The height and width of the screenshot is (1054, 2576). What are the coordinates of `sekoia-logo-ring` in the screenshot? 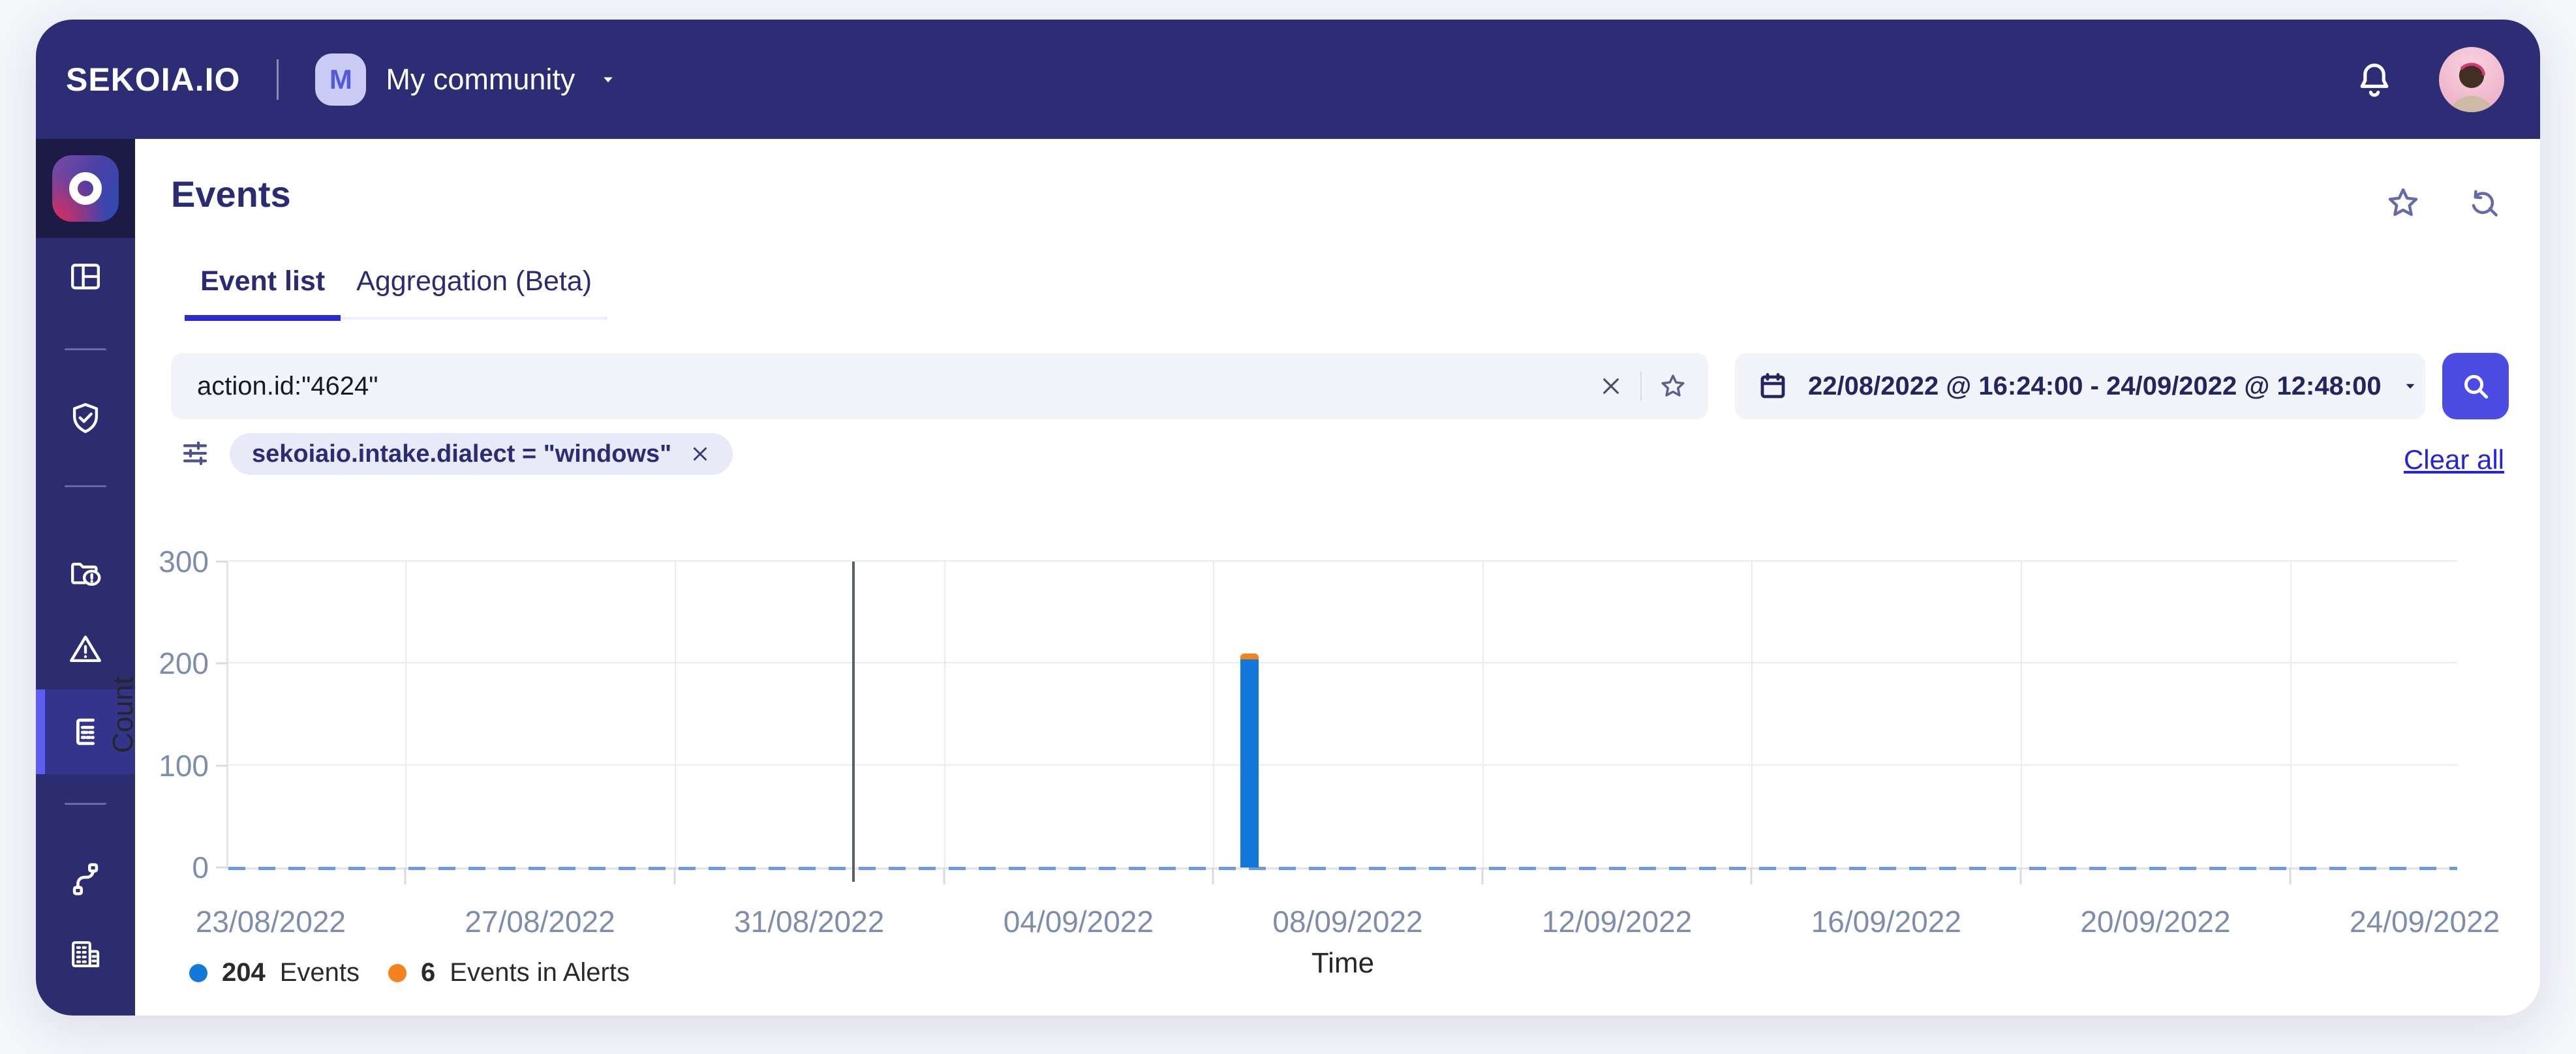 It's located at (86, 188).